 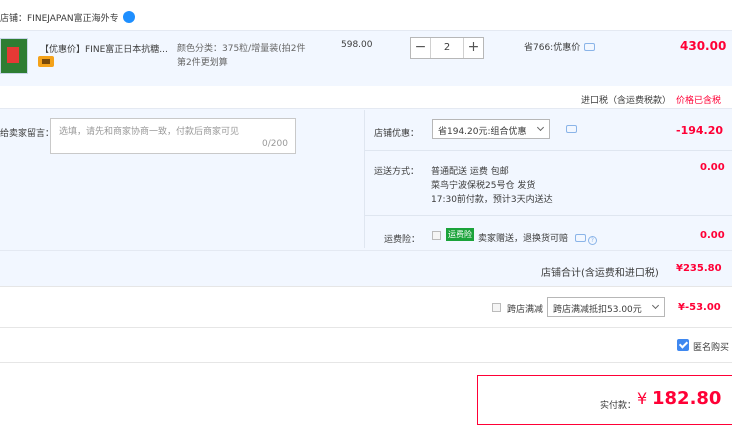 What do you see at coordinates (523, 239) in the screenshot?
I see `insurance-text: 卖家赠送，退换货可赔` at bounding box center [523, 239].